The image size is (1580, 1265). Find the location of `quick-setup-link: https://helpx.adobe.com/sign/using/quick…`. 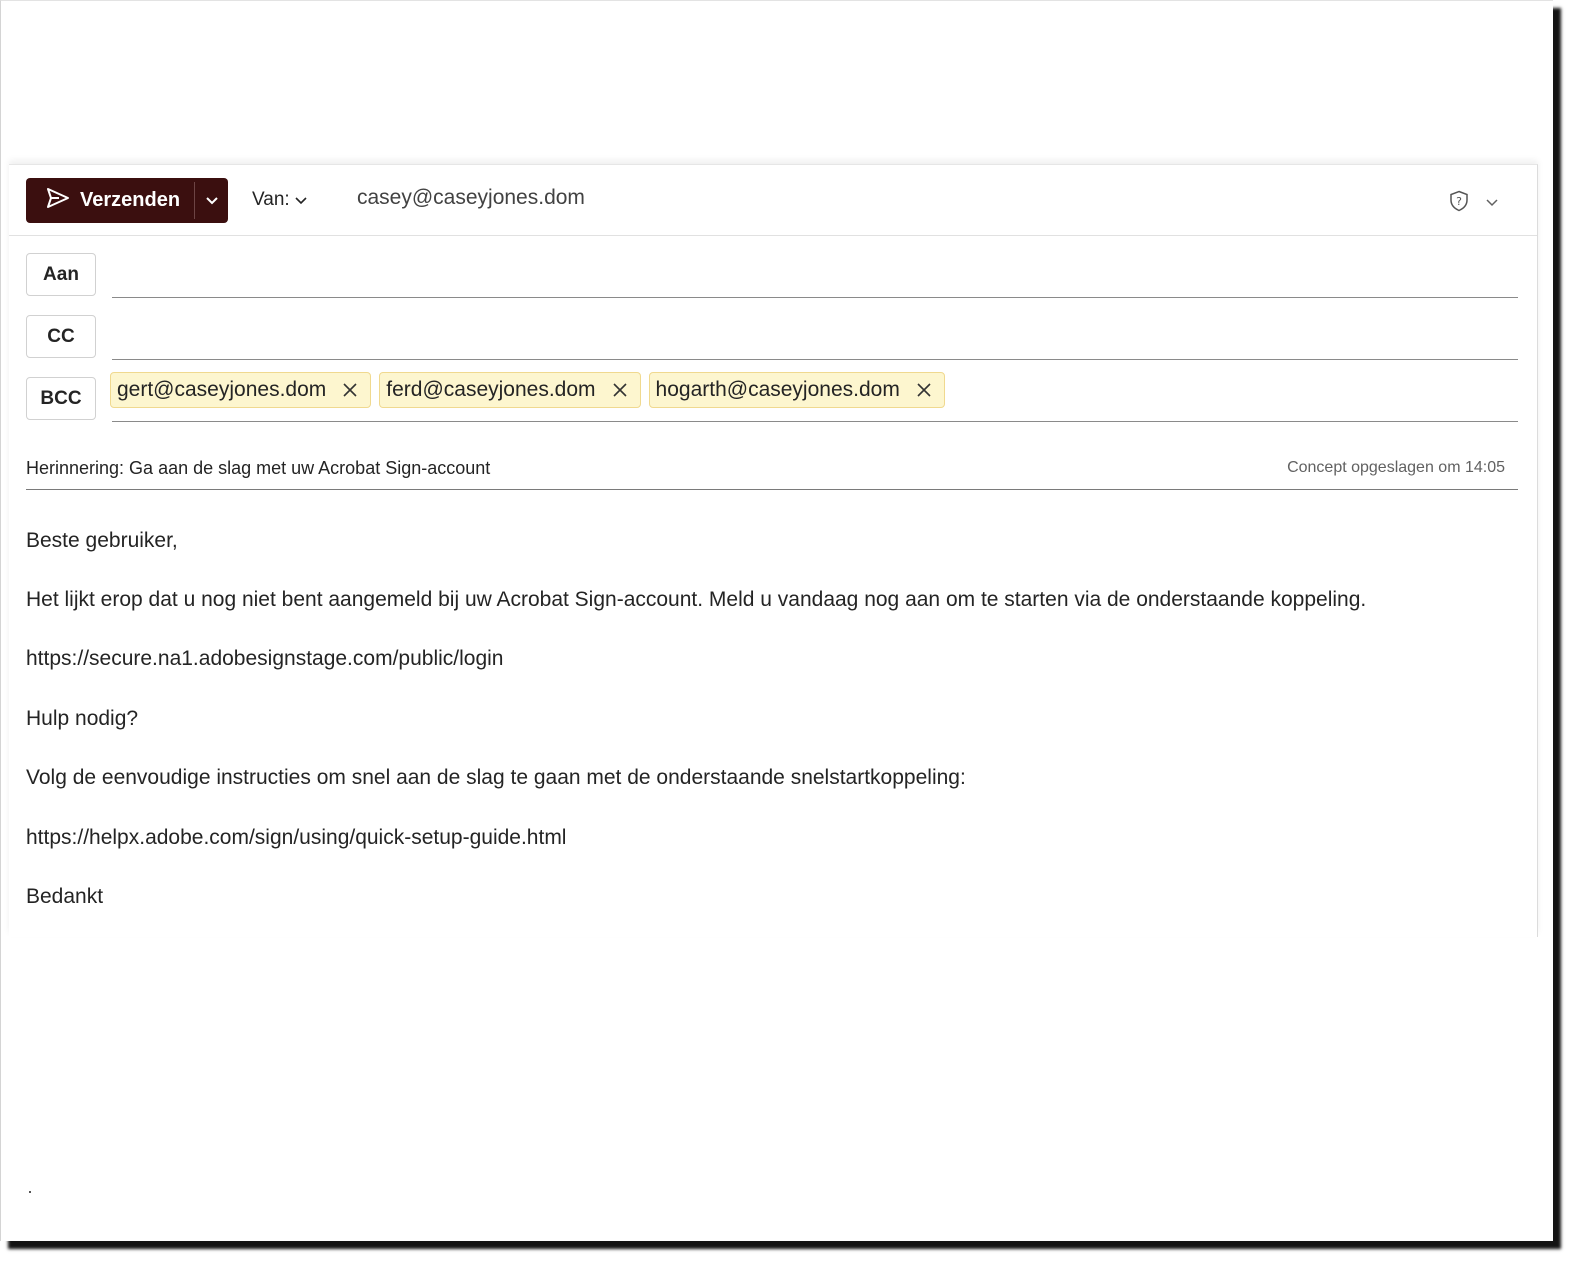

quick-setup-link: https://helpx.adobe.com/sign/using/quick… is located at coordinates (296, 838).